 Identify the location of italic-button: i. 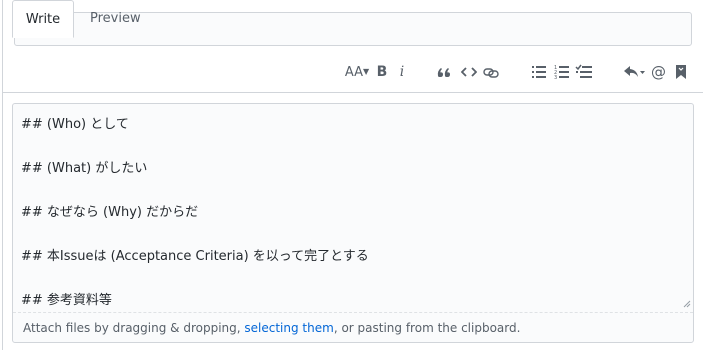
(402, 72).